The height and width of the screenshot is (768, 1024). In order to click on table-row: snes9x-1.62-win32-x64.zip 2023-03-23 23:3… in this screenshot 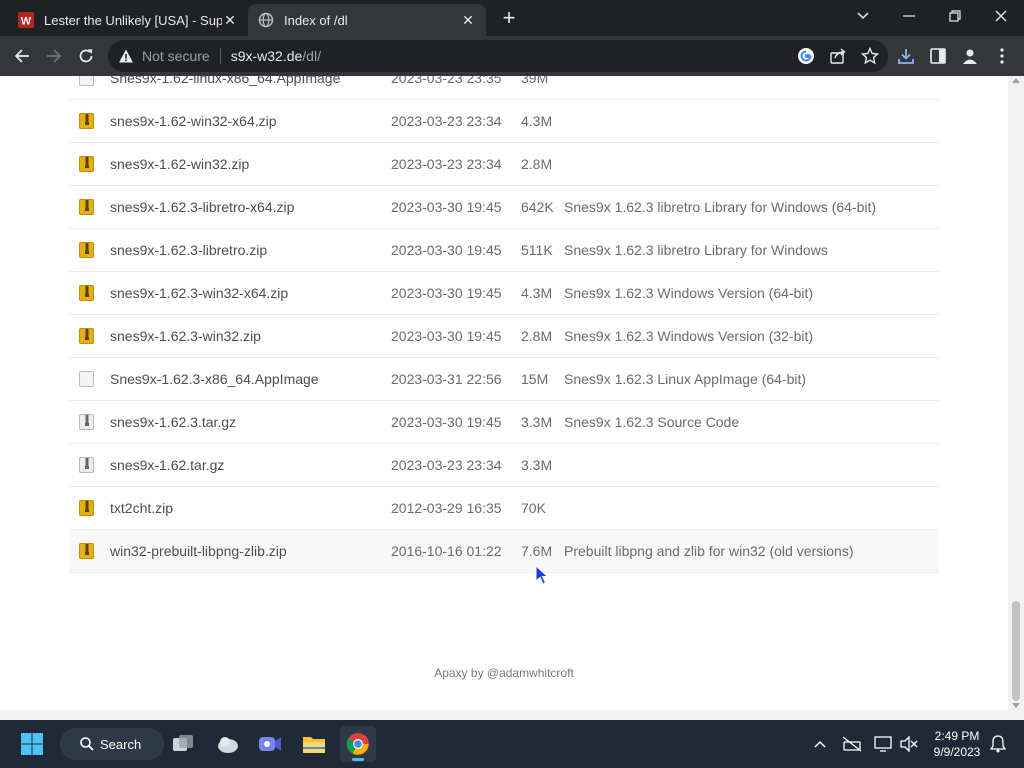, I will do `click(504, 121)`.